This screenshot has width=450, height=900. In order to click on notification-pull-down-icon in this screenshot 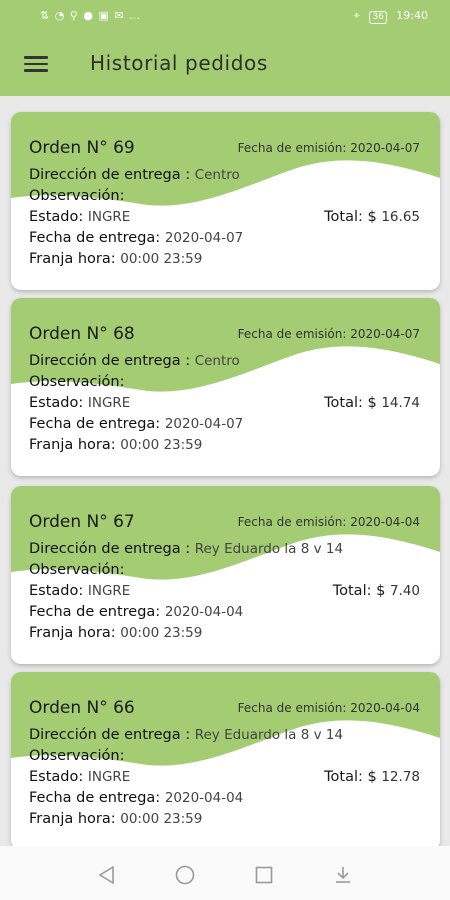, I will do `click(343, 875)`.